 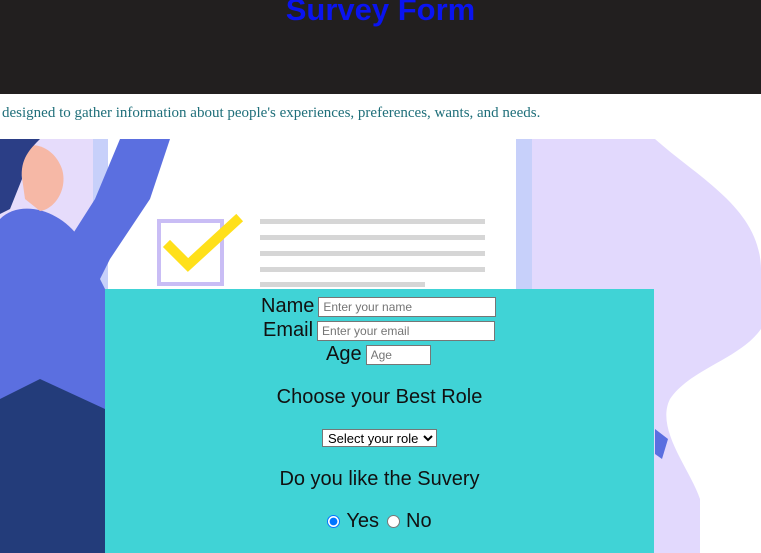 I want to click on age-input, so click(x=398, y=354).